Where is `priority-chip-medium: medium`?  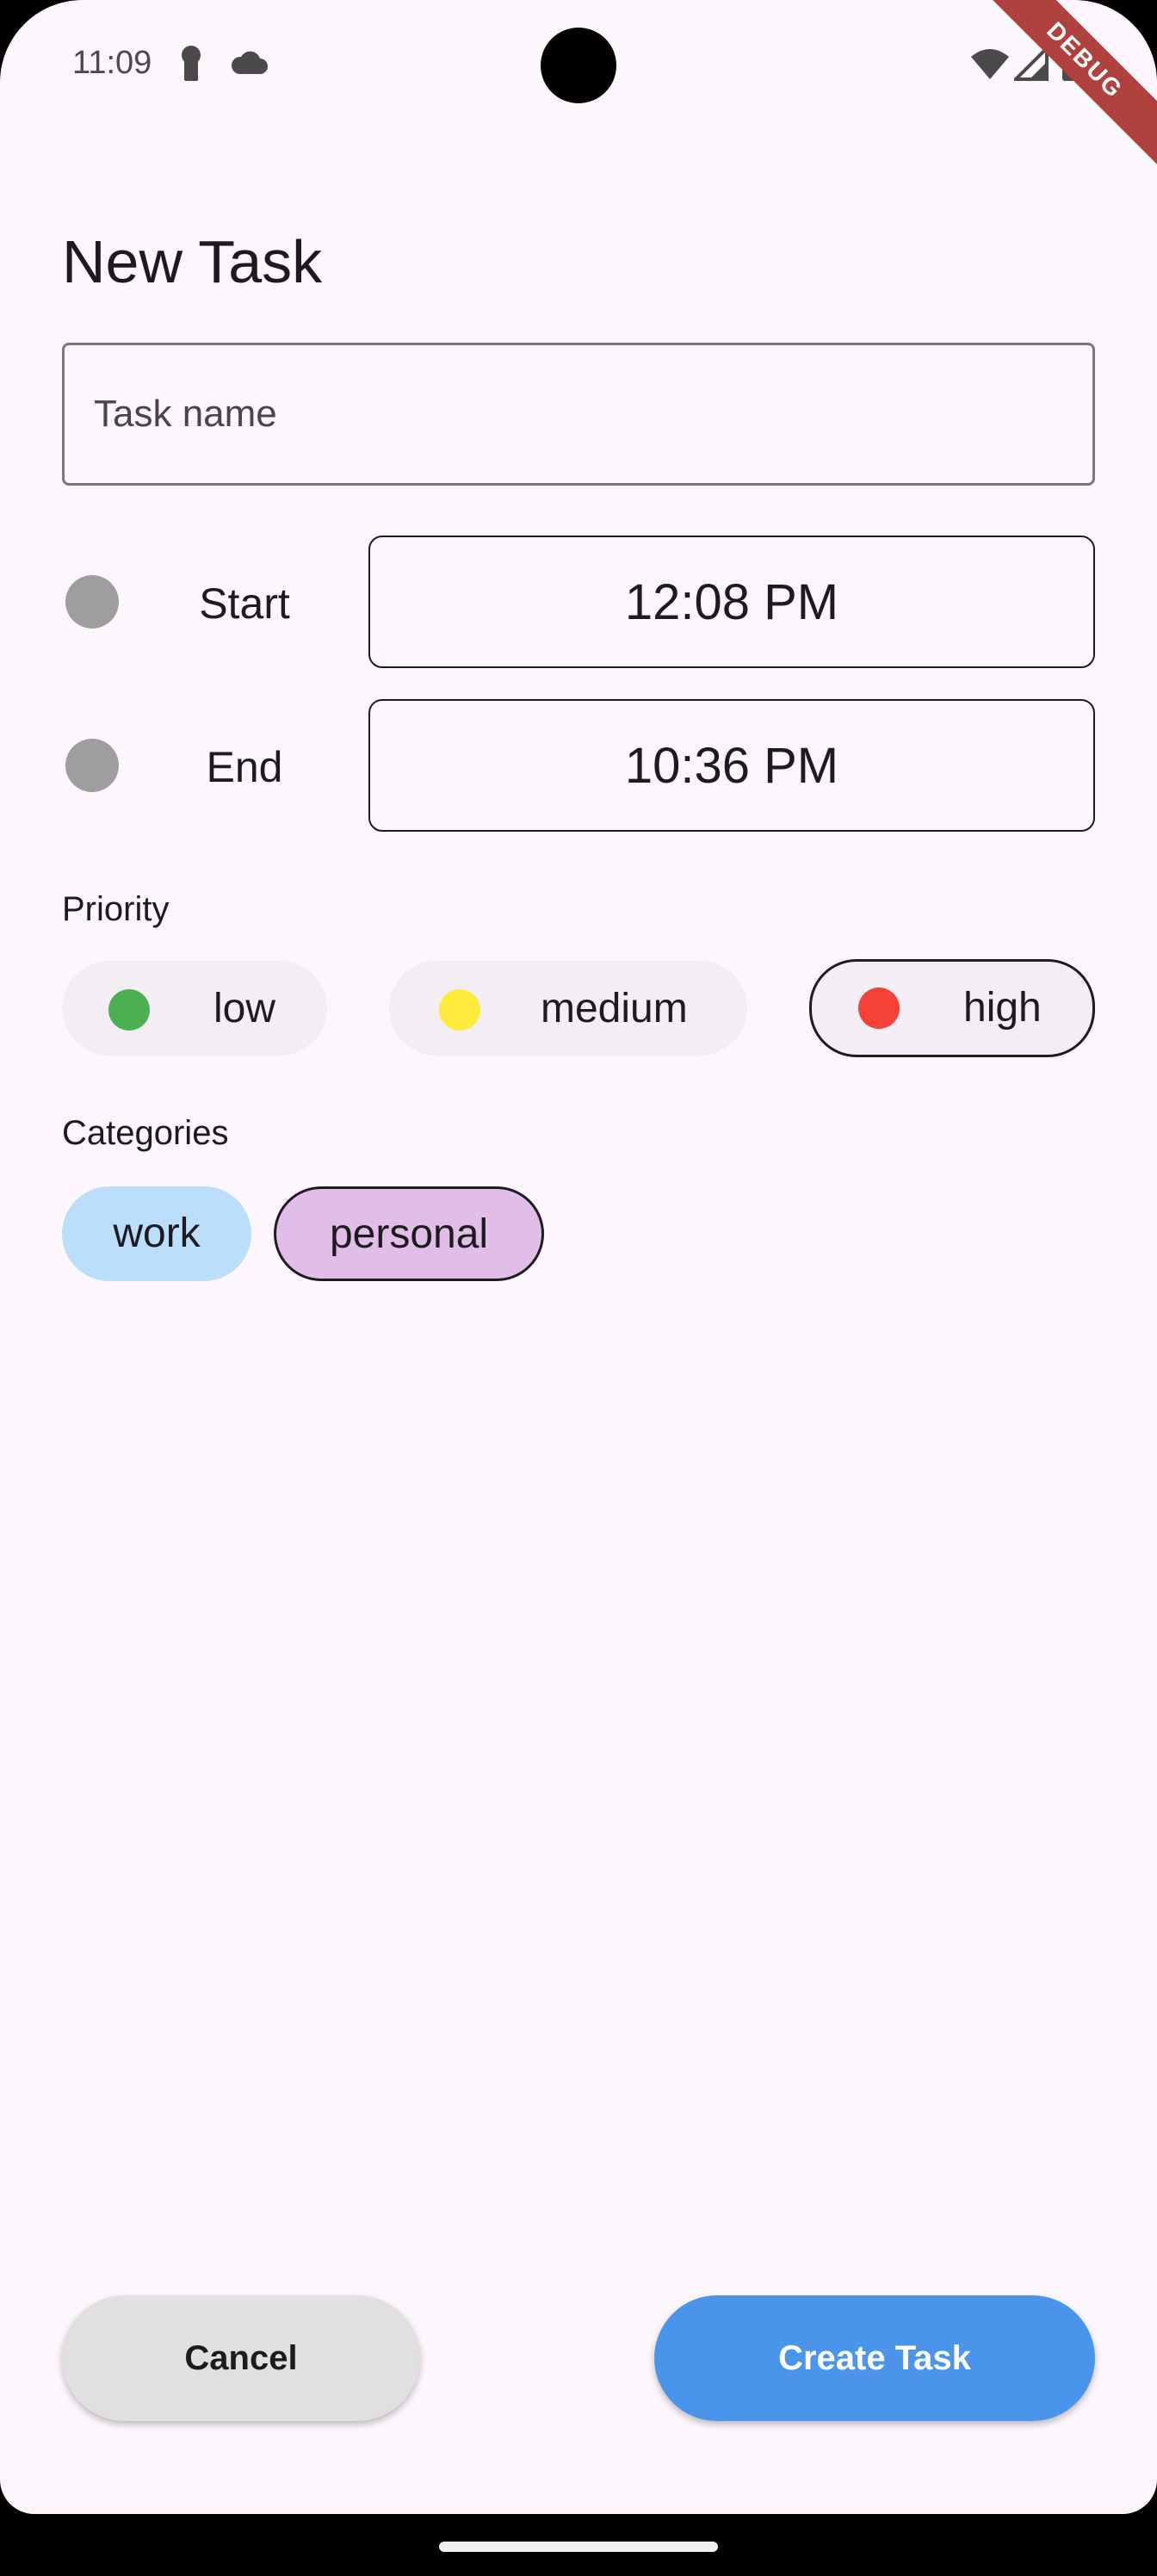
priority-chip-medium: medium is located at coordinates (568, 1008).